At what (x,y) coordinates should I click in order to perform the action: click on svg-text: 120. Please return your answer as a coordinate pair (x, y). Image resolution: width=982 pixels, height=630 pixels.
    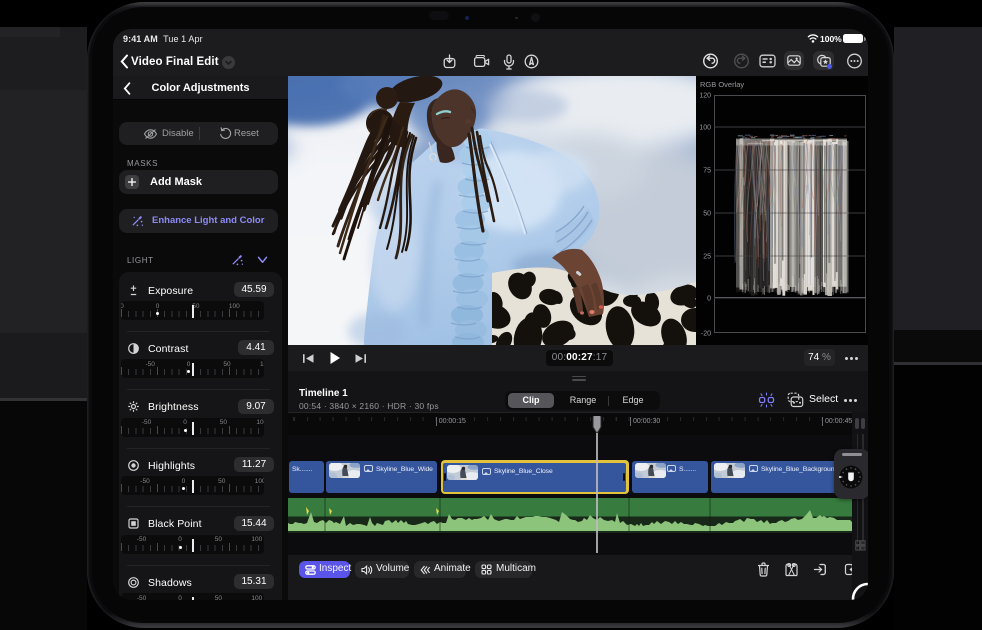
    Looking at the image, I should click on (705, 96).